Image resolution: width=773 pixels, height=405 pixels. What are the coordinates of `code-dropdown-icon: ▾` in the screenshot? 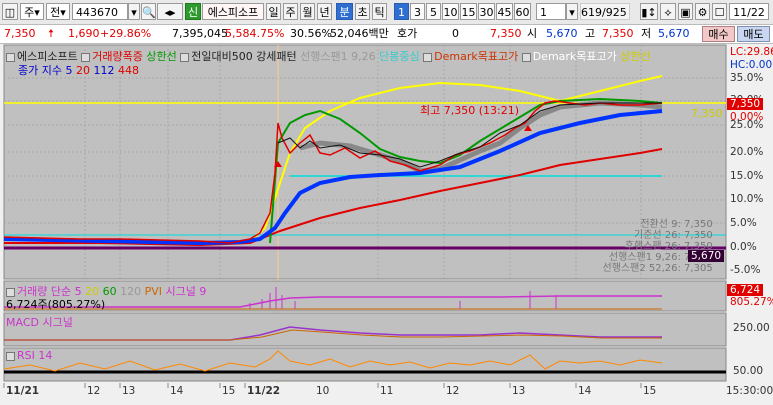 It's located at (134, 11).